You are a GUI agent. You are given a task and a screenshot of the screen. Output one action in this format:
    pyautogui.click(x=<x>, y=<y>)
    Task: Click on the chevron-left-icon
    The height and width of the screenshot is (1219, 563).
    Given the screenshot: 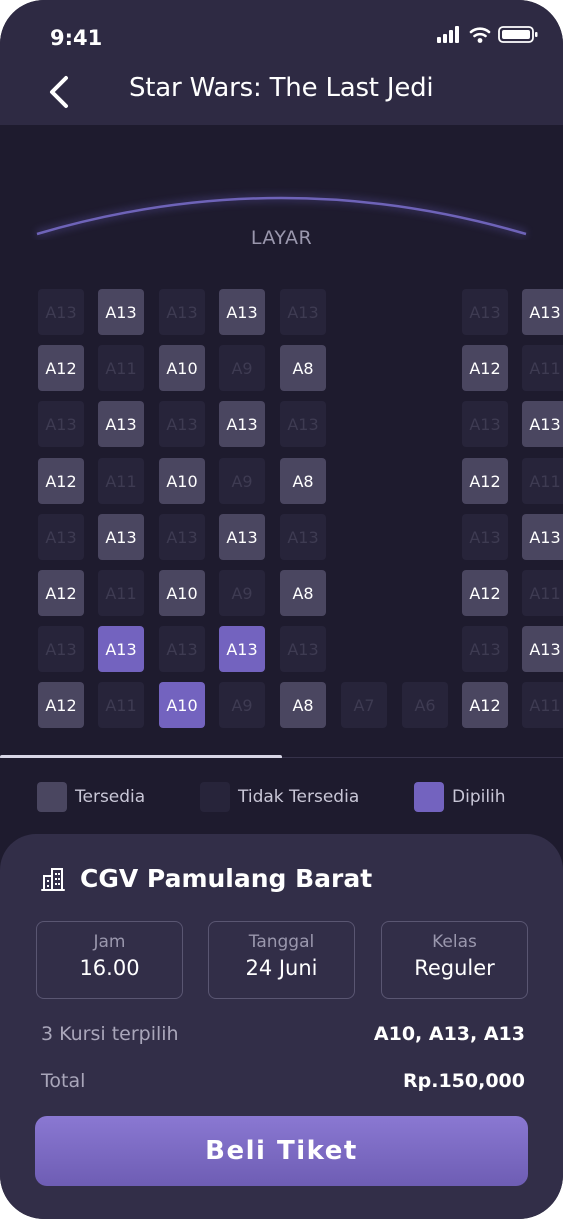 What is the action you would take?
    pyautogui.click(x=59, y=92)
    